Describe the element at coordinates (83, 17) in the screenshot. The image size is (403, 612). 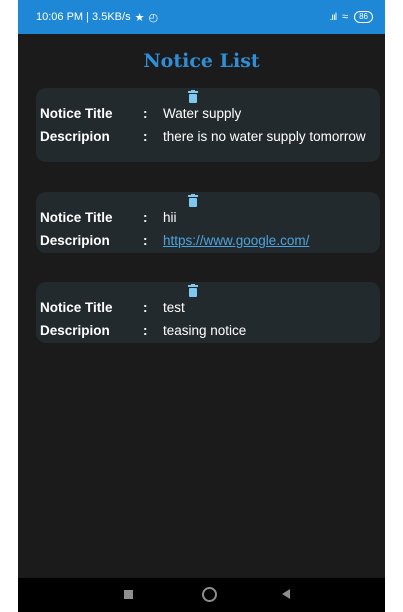
I see `status-time: 10:06 PM | 3.5KB/s` at that location.